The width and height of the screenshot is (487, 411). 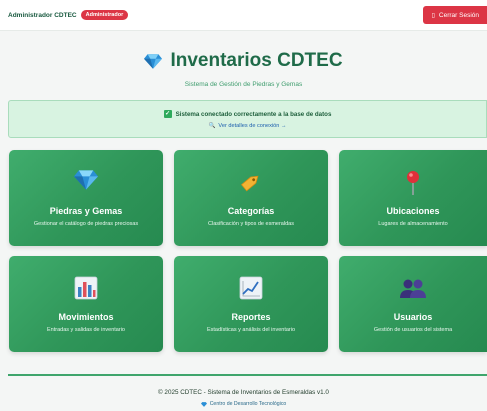 I want to click on page-title: Inventarios CDTEC, so click(x=256, y=60).